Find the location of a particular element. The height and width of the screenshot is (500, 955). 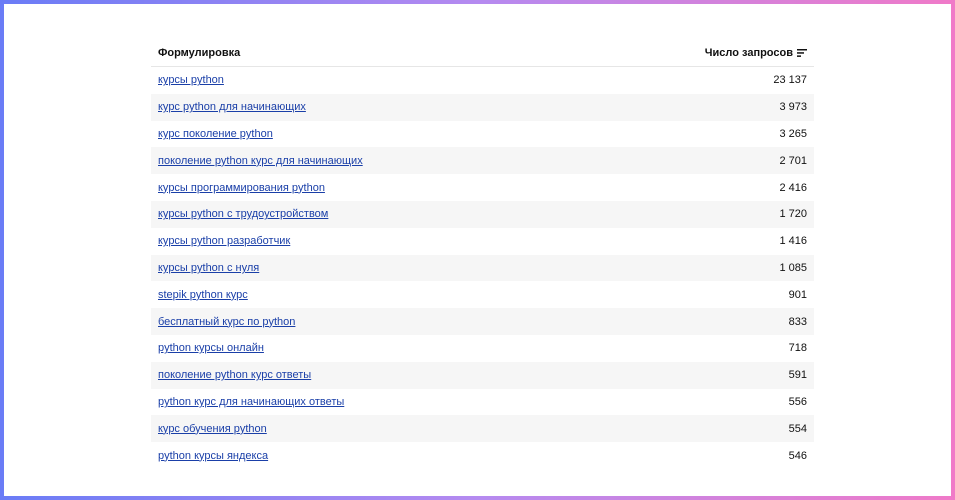

query-count: 3 973 is located at coordinates (793, 107).